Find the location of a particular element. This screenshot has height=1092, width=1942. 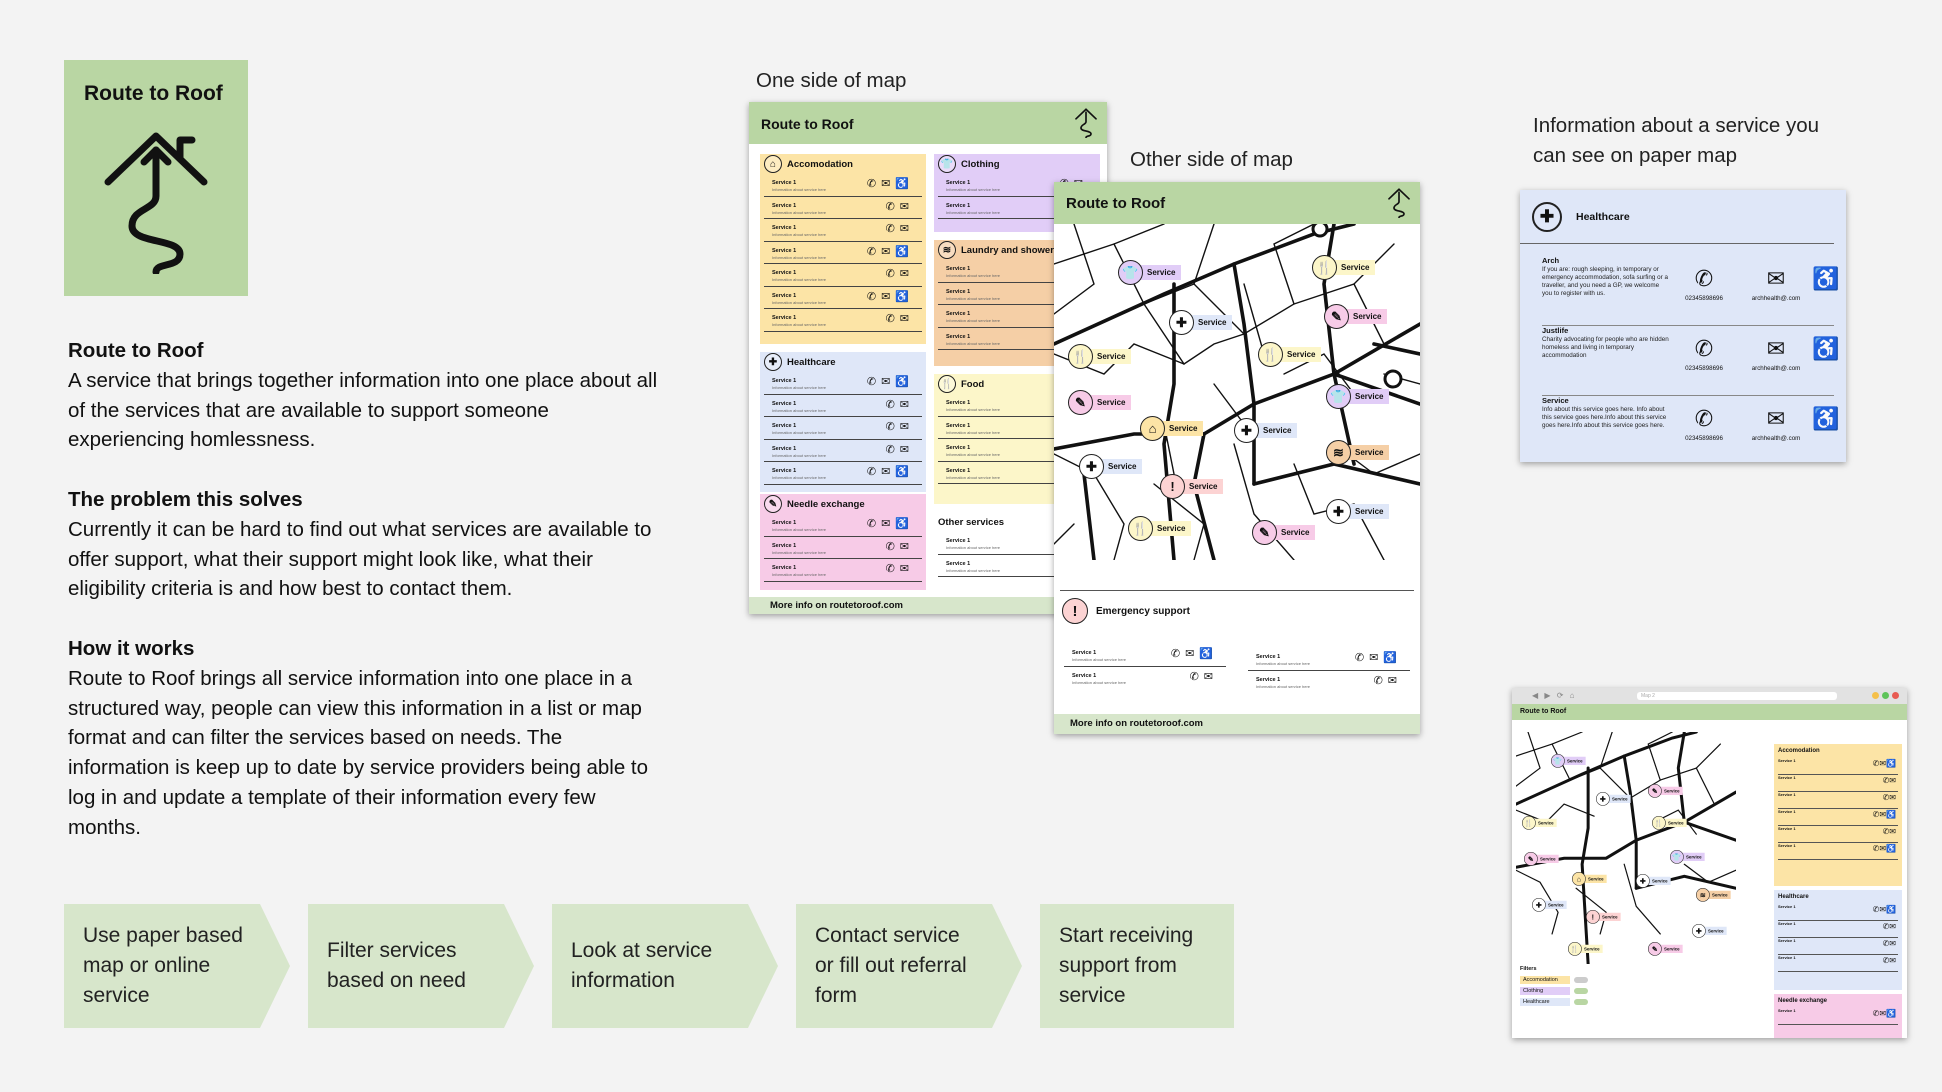

logo-title: Route to Roof is located at coordinates (153, 93).